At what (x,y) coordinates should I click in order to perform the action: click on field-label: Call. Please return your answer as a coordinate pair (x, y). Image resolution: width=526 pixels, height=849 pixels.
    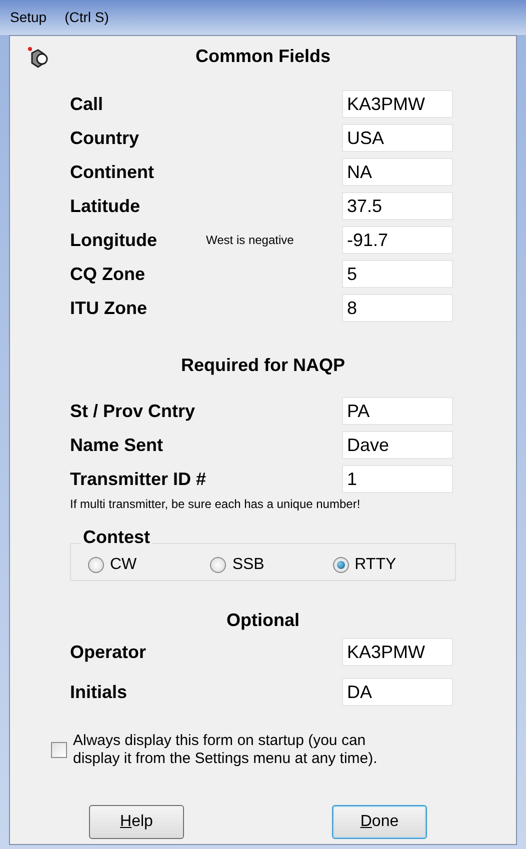
    Looking at the image, I should click on (87, 104).